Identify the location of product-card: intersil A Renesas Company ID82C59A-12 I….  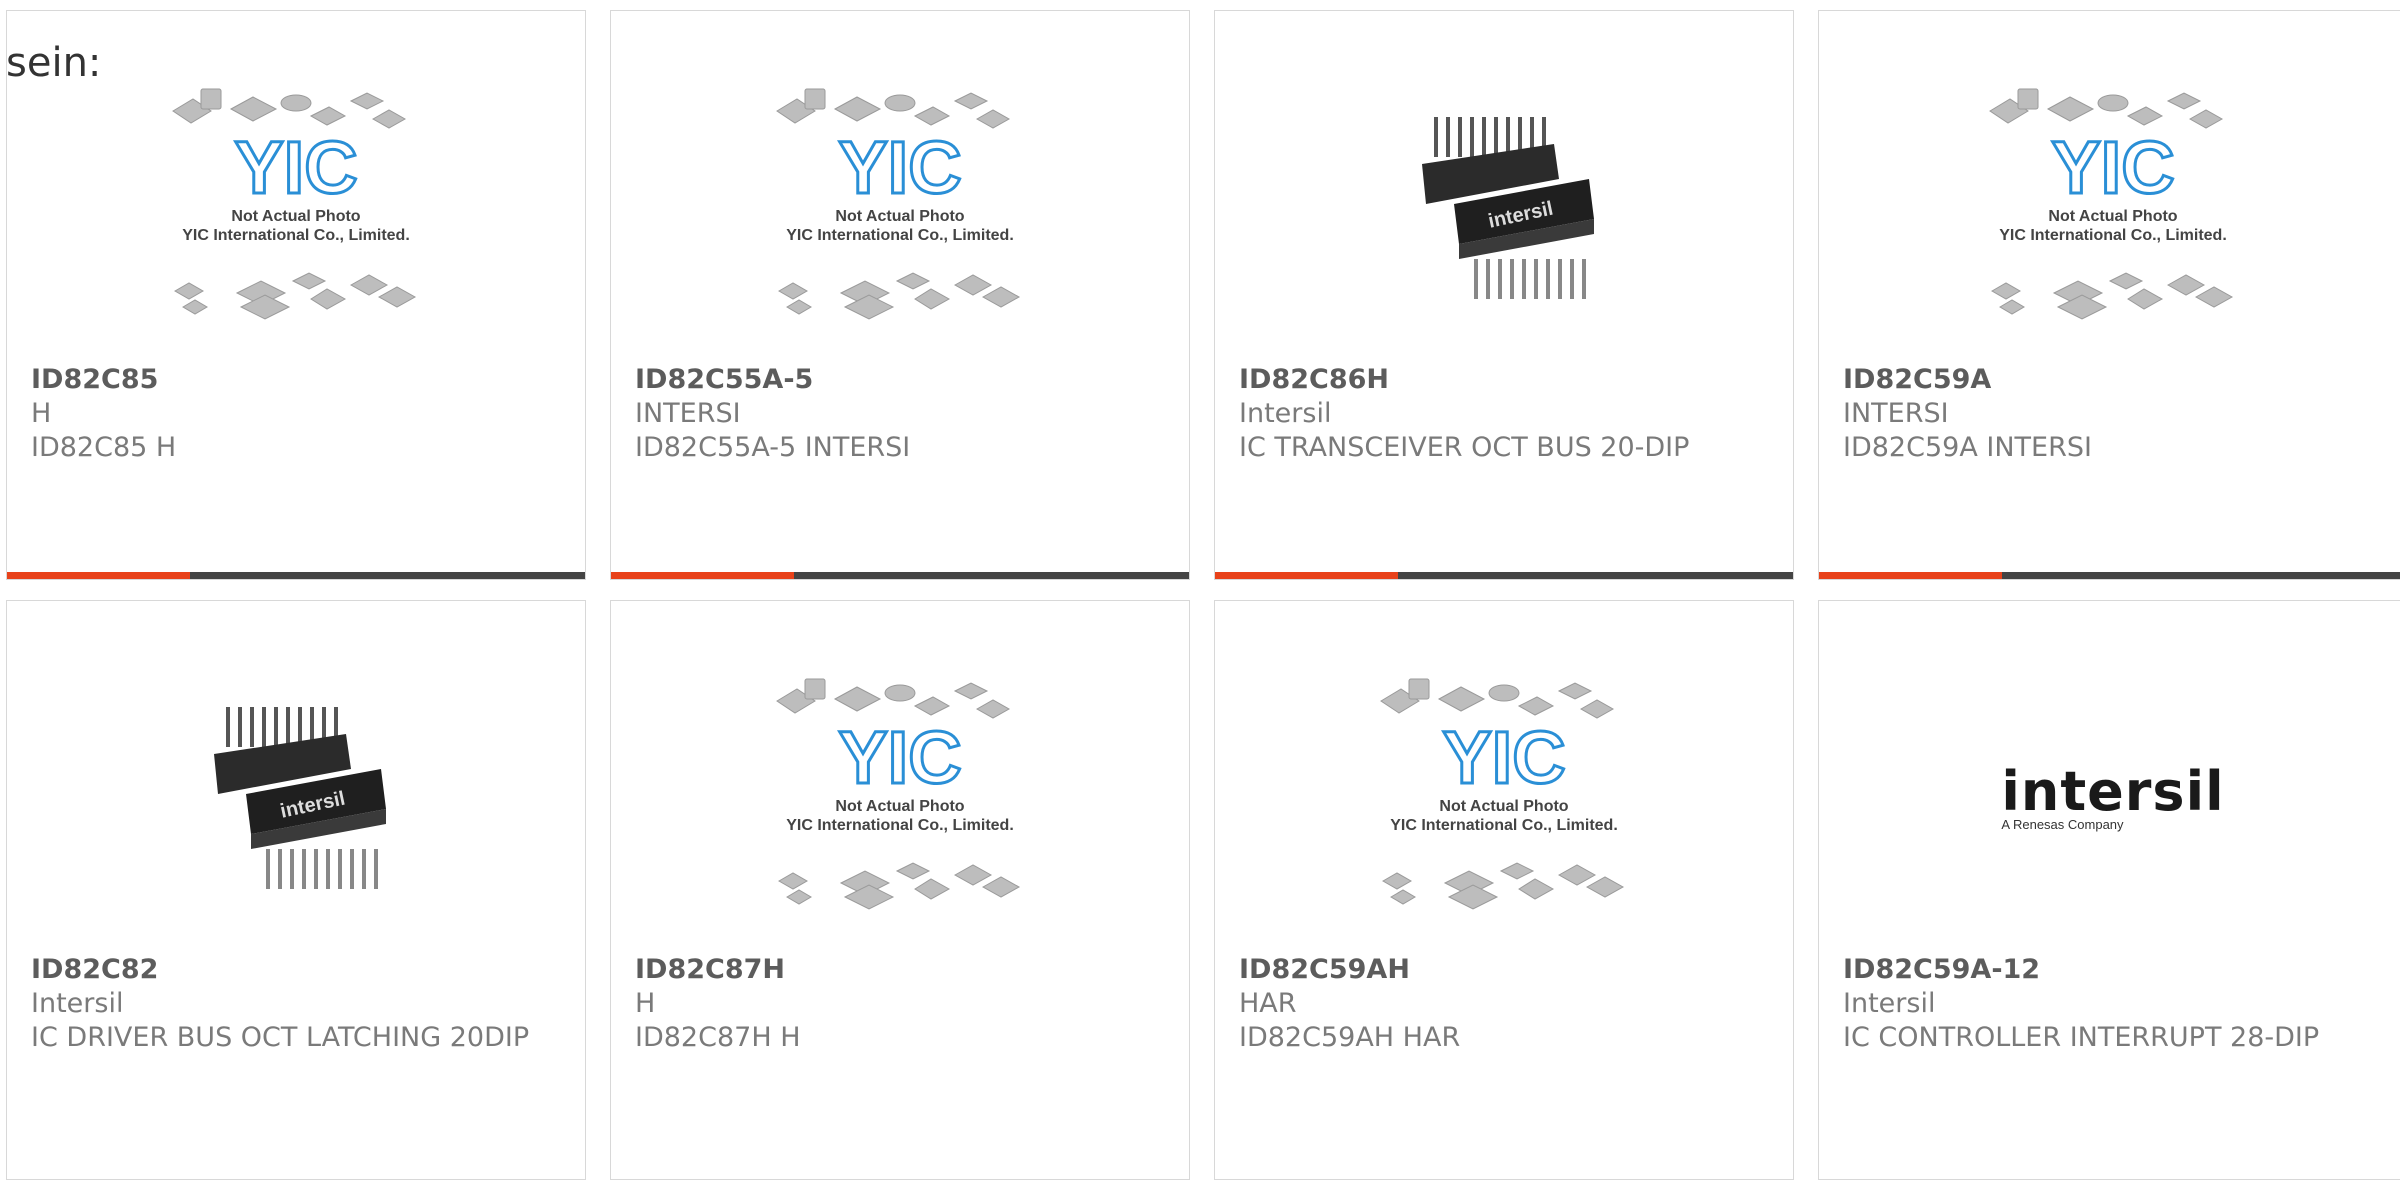
(2109, 890).